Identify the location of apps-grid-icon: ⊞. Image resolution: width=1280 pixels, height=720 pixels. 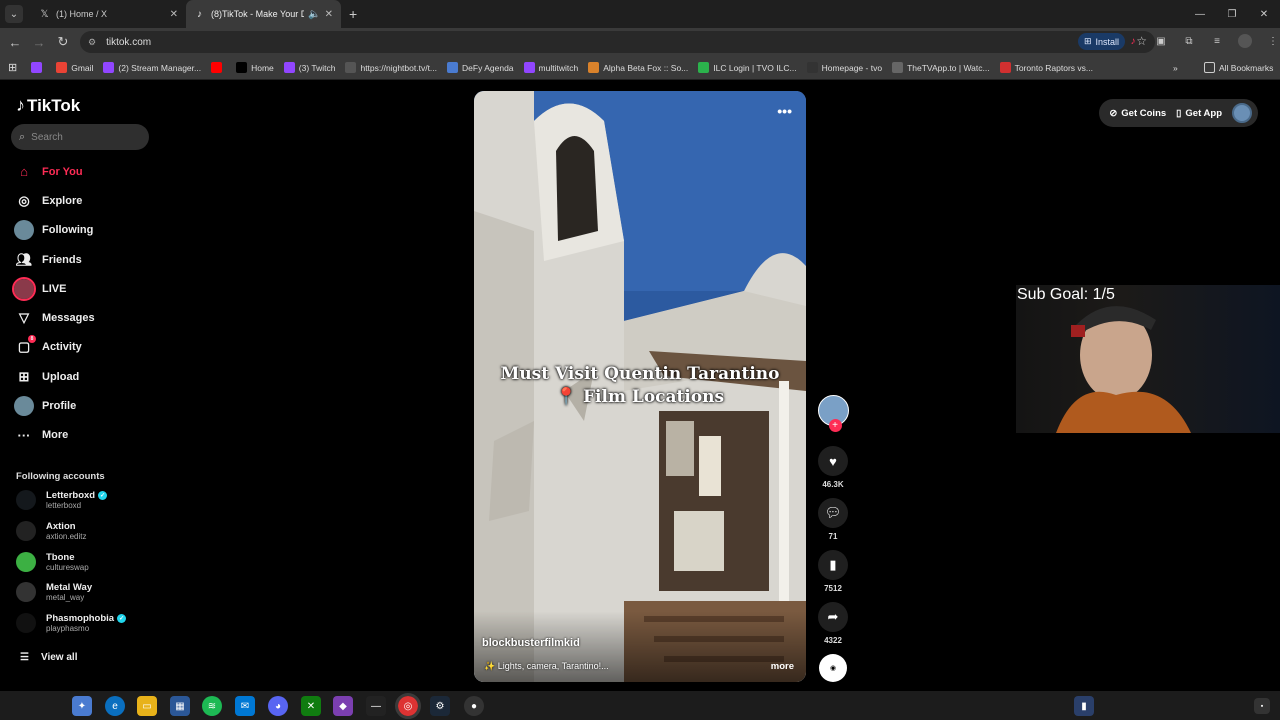
(12, 67).